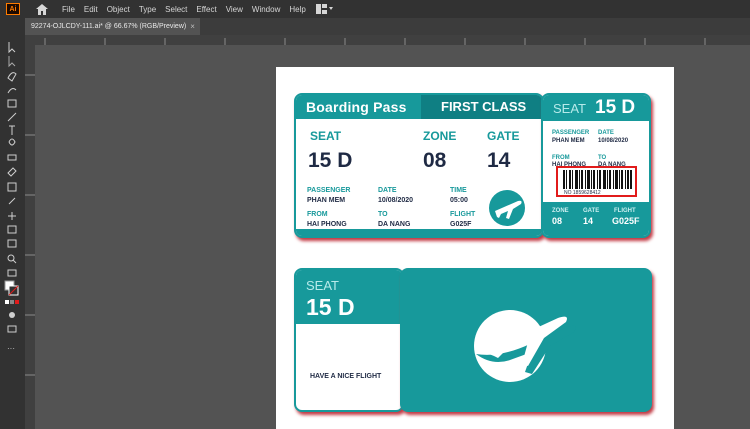  I want to click on ticket-bottom-bar, so click(419, 232).